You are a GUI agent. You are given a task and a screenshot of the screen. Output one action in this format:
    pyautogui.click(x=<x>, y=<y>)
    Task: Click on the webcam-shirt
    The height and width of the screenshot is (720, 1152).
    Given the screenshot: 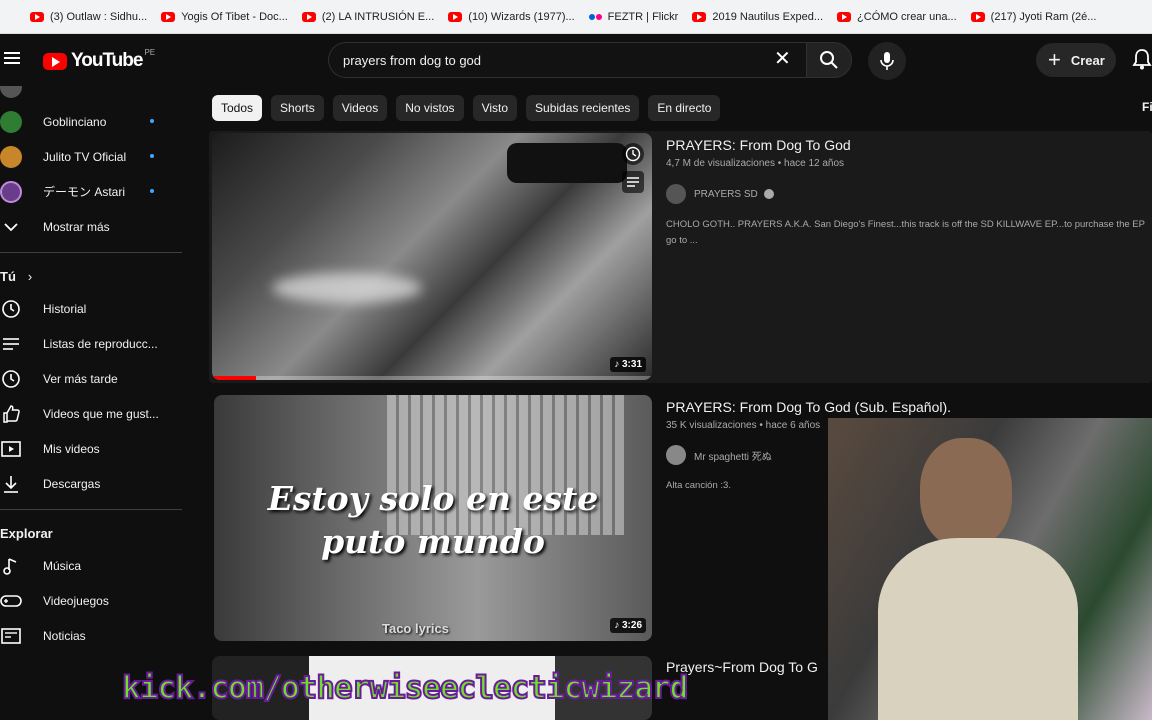 What is the action you would take?
    pyautogui.click(x=978, y=629)
    